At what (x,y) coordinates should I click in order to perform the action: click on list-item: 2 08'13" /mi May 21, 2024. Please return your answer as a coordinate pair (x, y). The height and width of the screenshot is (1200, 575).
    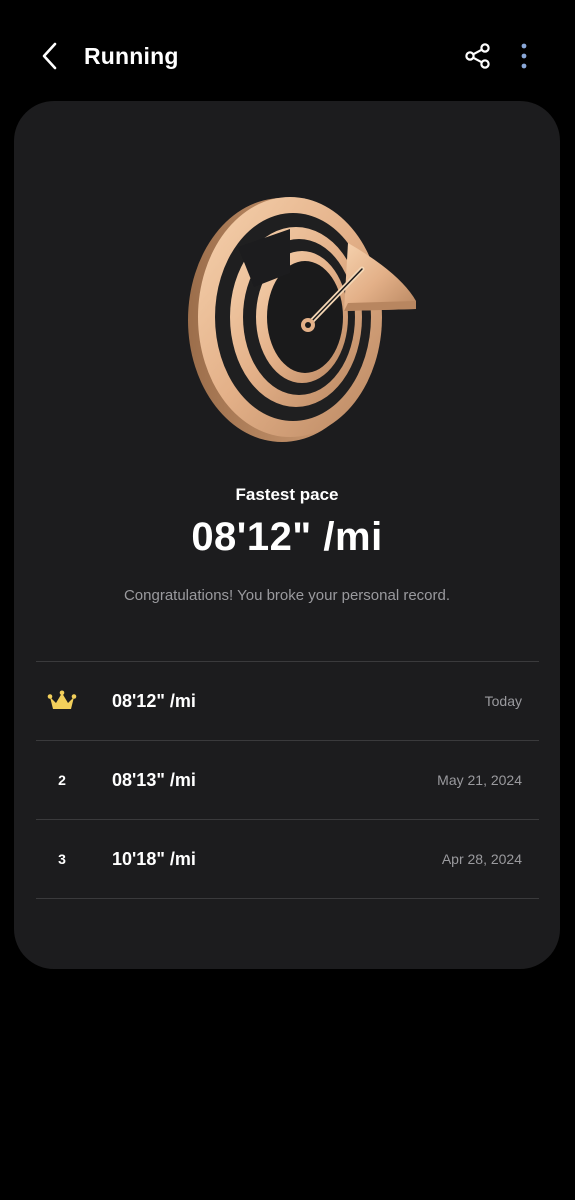
    Looking at the image, I should click on (287, 780).